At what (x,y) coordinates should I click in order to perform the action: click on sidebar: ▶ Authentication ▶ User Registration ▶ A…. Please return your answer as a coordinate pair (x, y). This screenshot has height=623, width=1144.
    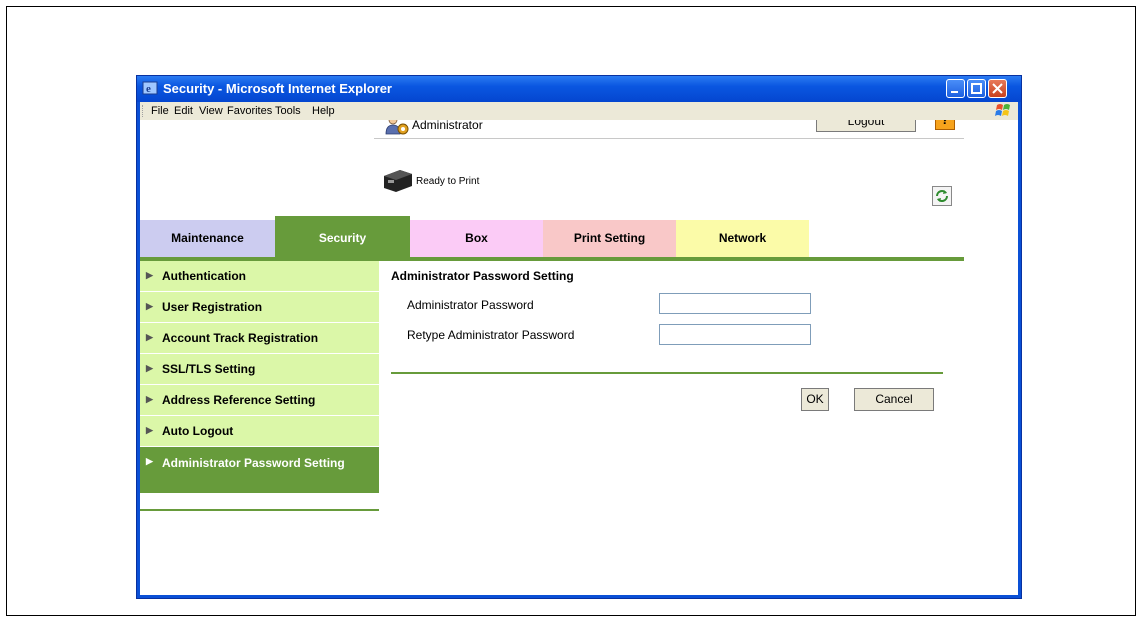
    Looking at the image, I should click on (259, 377).